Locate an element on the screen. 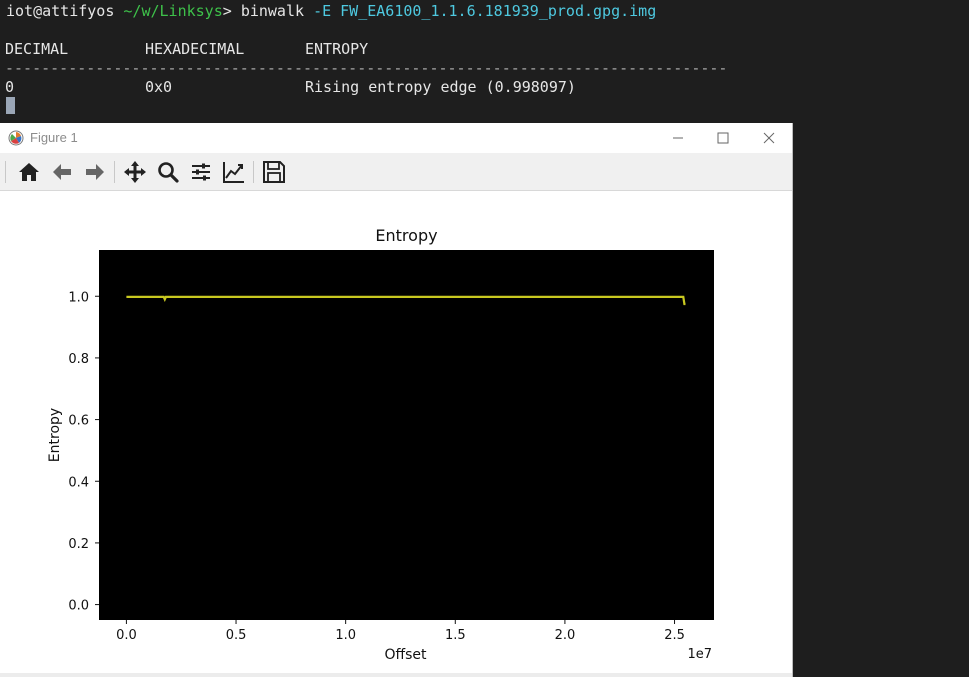  save-icon is located at coordinates (274, 172).